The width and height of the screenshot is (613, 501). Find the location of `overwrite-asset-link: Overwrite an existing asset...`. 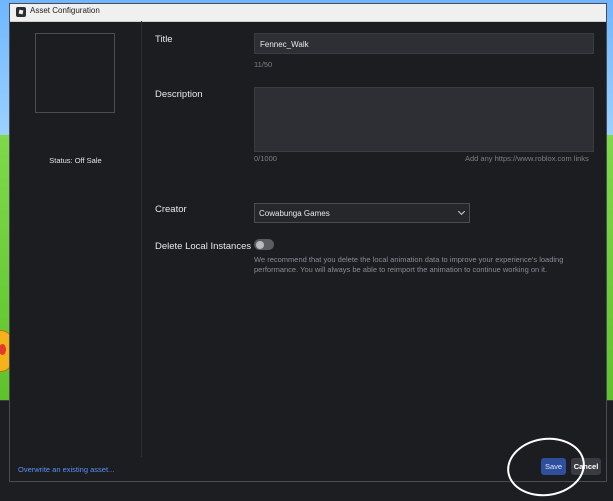

overwrite-asset-link: Overwrite an existing asset... is located at coordinates (66, 469).